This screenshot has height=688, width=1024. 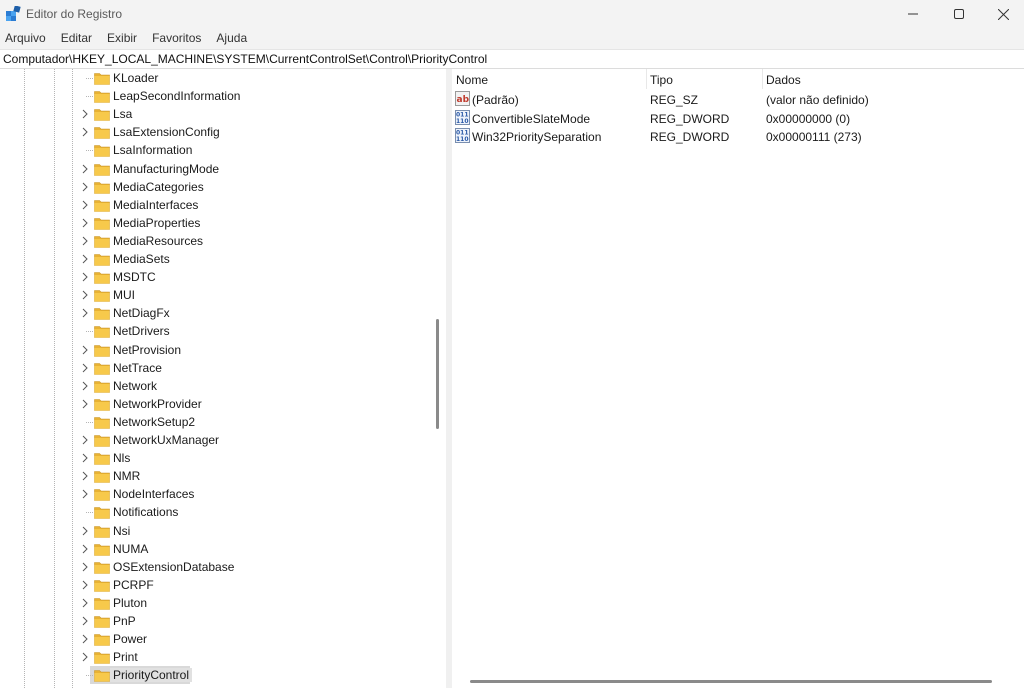 I want to click on tree-item: OSExtensionDatabase, so click(x=215, y=567).